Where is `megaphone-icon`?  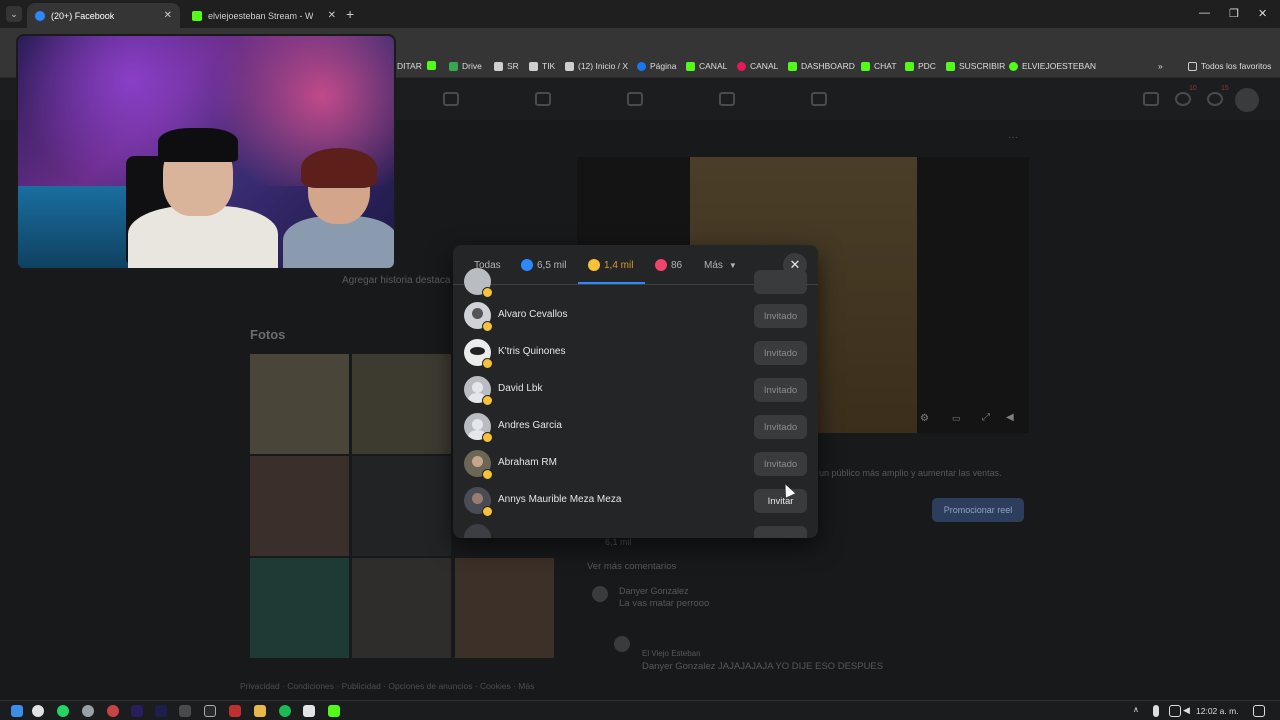 megaphone-icon is located at coordinates (819, 99).